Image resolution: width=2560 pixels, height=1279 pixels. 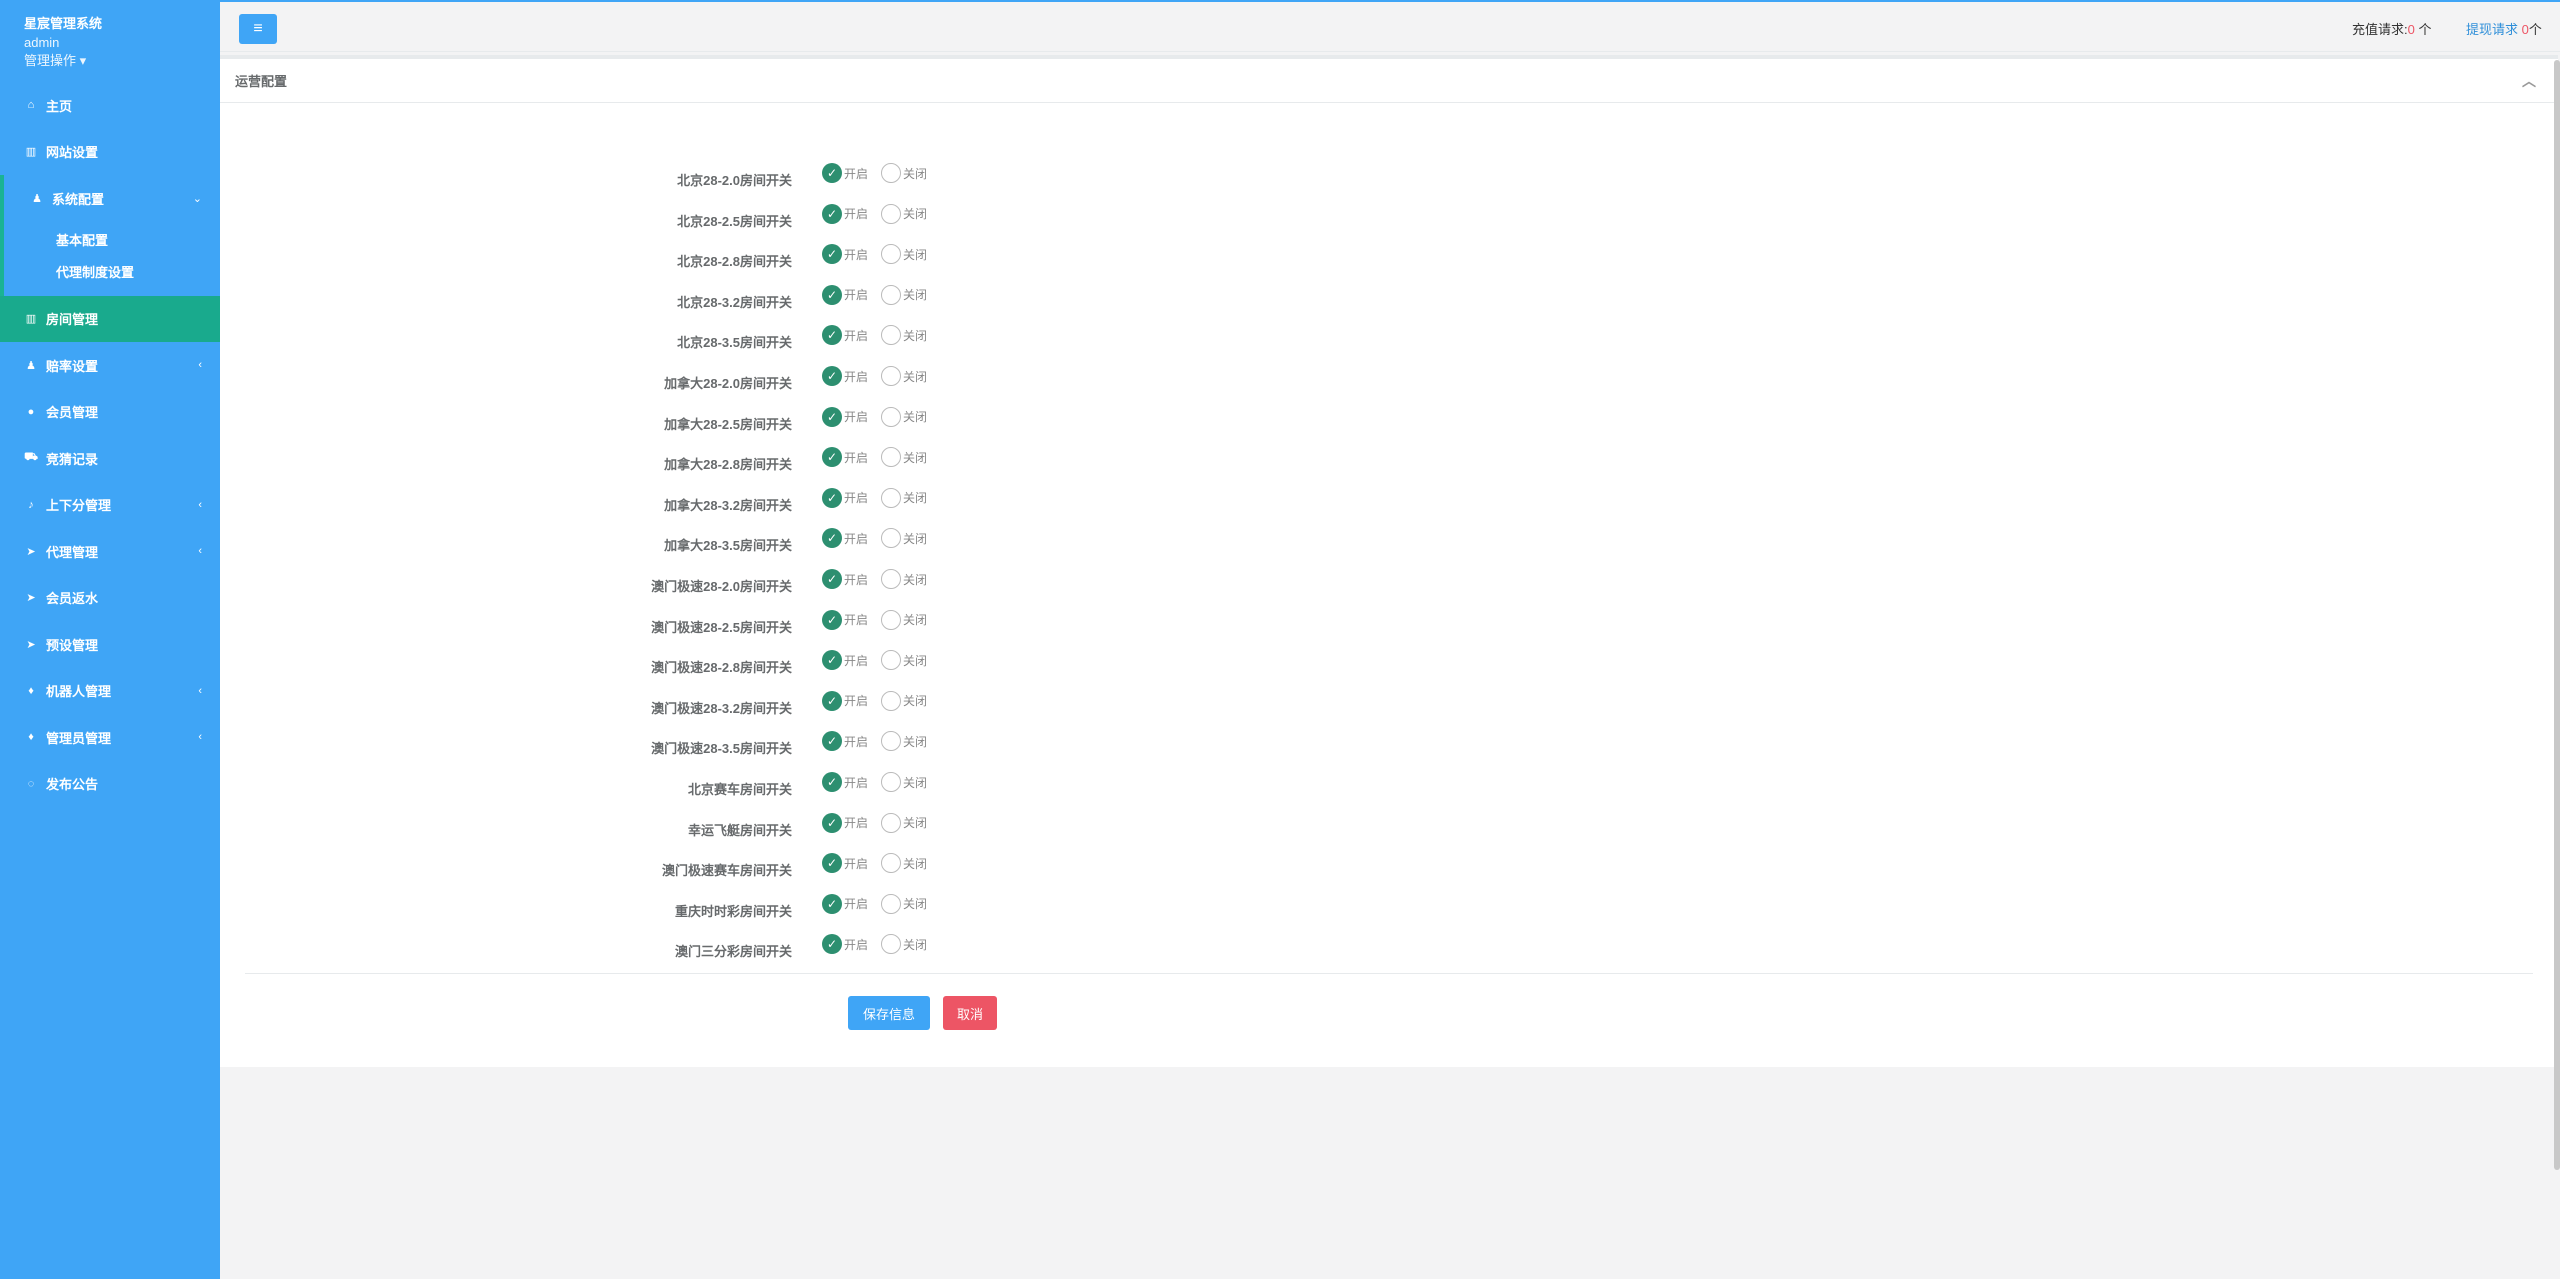 I want to click on page-scrollbar, so click(x=2557, y=615).